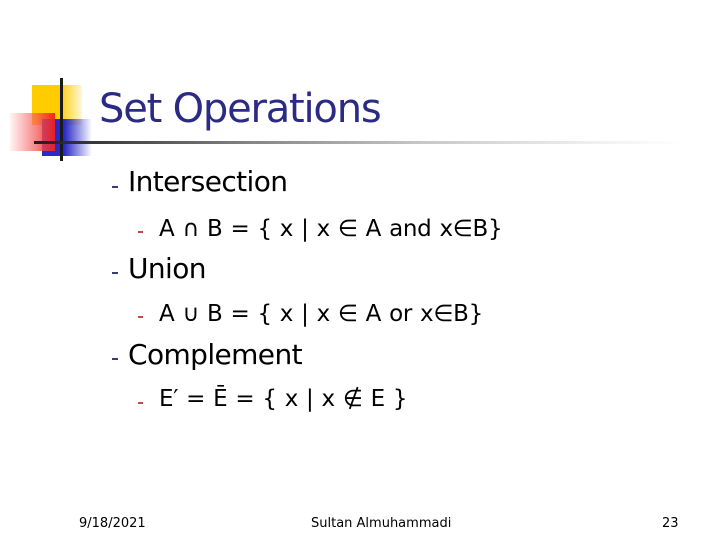  What do you see at coordinates (32, 132) in the screenshot?
I see `red-square-decoration` at bounding box center [32, 132].